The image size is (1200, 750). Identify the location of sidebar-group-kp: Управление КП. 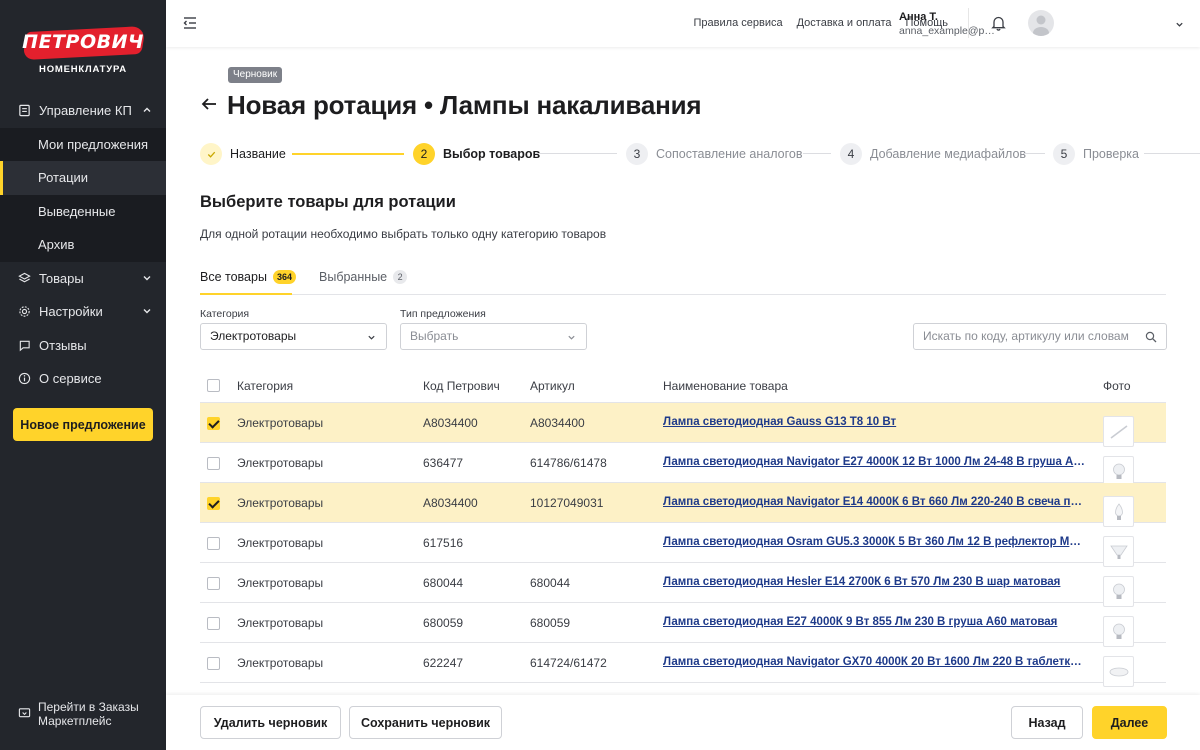
(83, 111).